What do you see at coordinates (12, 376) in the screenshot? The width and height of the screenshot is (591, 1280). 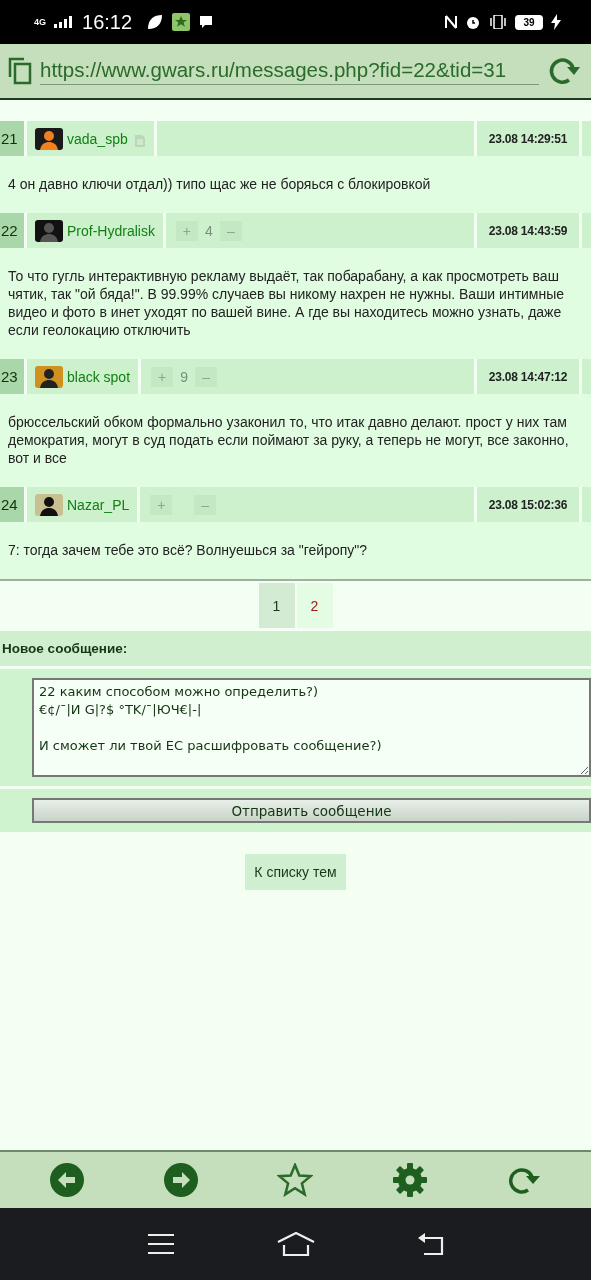 I see `post-number: 23` at bounding box center [12, 376].